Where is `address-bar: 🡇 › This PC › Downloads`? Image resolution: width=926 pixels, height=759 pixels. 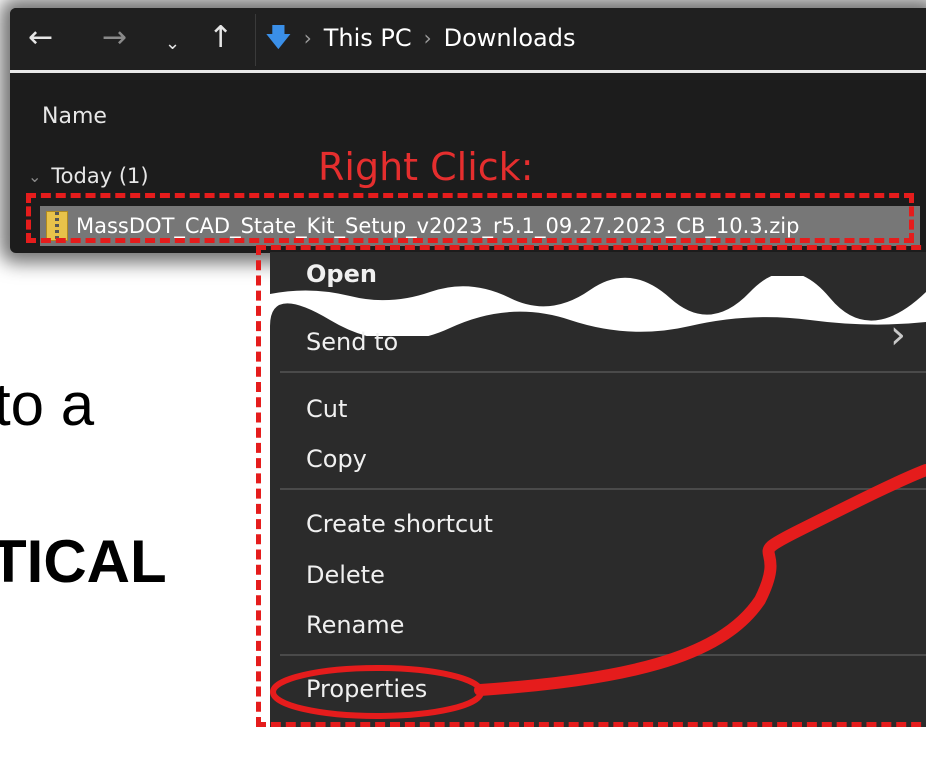 address-bar: 🡇 › This PC › Downloads is located at coordinates (595, 38).